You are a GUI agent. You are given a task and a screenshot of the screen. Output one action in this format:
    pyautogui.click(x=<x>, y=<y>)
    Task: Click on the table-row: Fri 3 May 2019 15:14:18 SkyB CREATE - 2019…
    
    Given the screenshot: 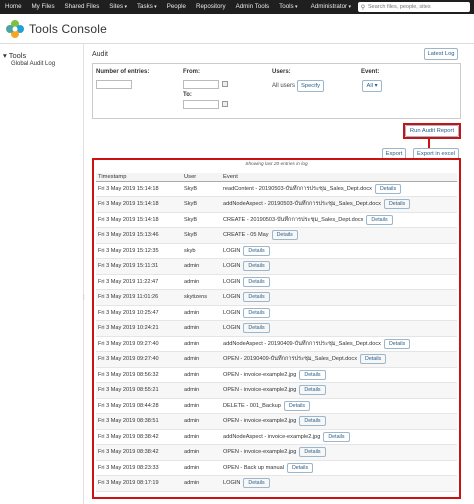 What is the action you would take?
    pyautogui.click(x=276, y=220)
    